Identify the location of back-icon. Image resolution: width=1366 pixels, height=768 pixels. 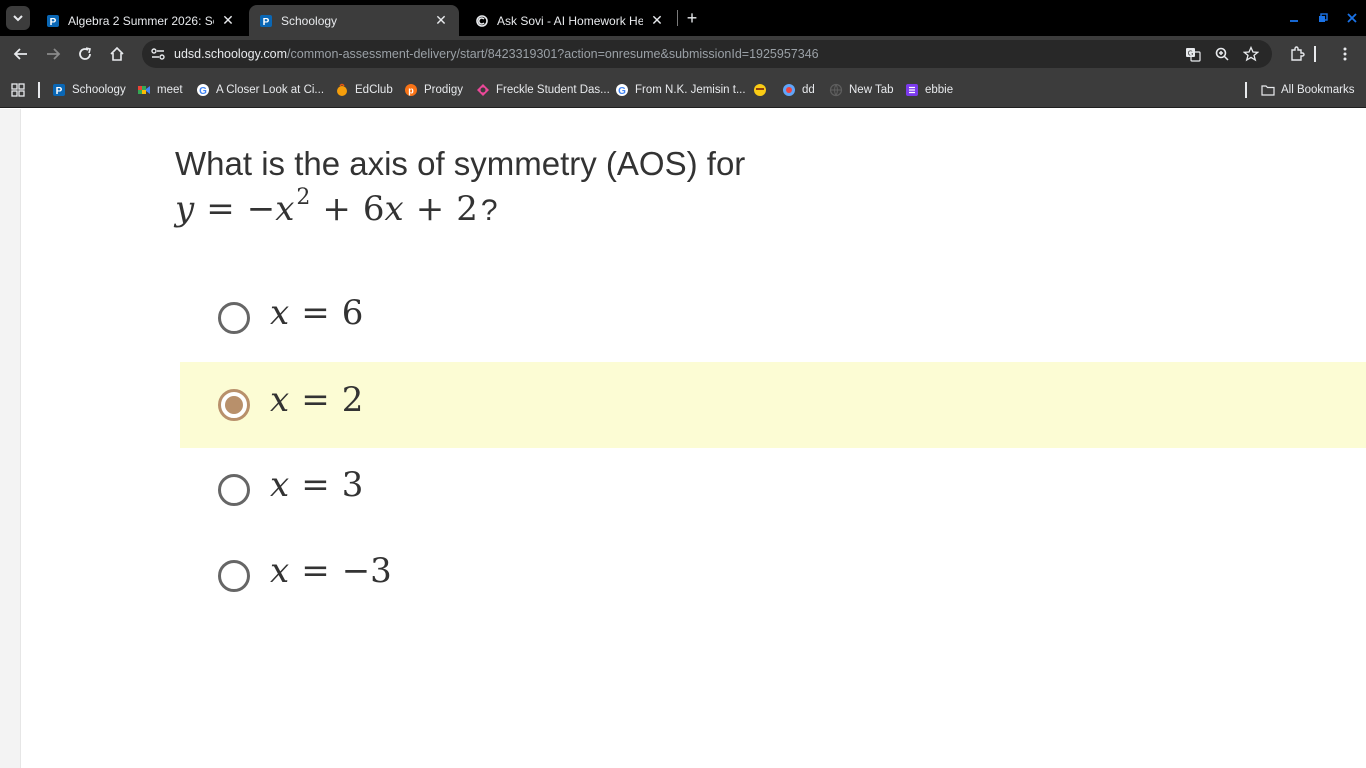
(21, 54).